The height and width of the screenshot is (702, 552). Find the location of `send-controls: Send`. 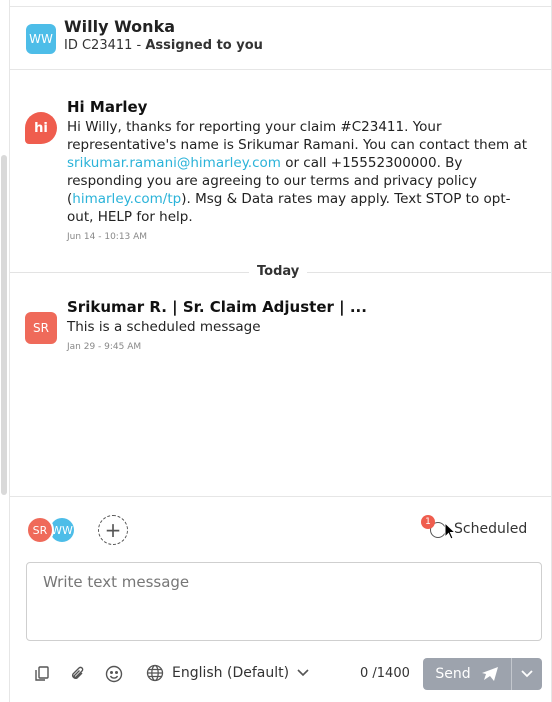

send-controls: Send is located at coordinates (482, 674).